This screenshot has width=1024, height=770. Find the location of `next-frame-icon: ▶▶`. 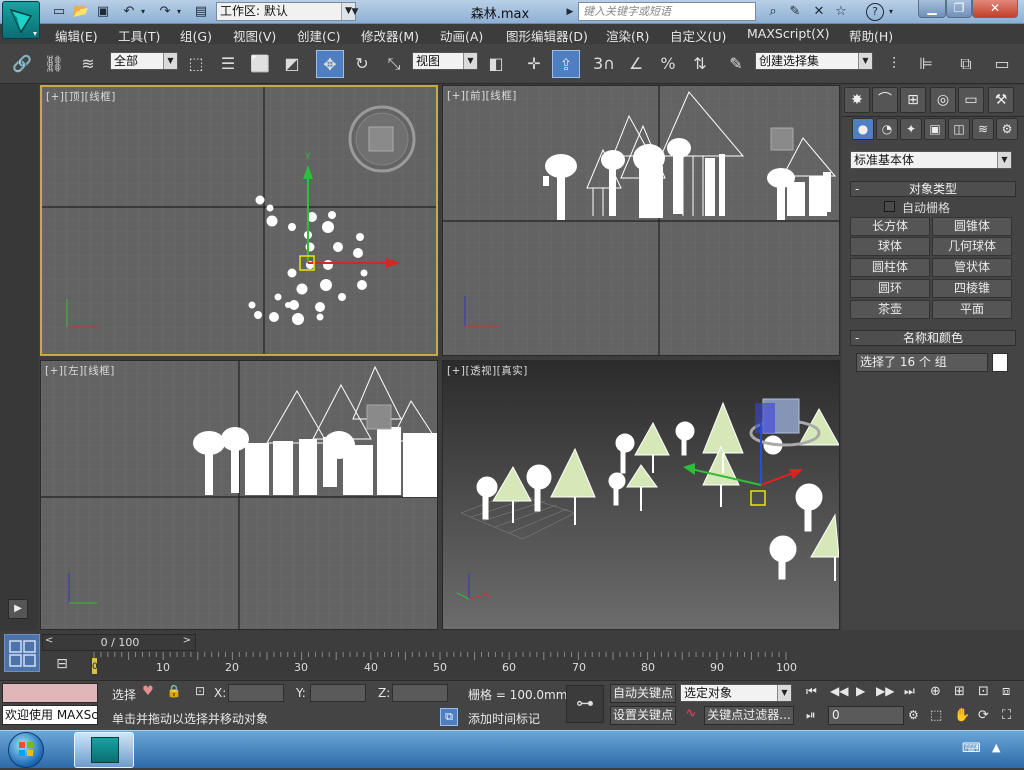

next-frame-icon: ▶▶ is located at coordinates (885, 691).